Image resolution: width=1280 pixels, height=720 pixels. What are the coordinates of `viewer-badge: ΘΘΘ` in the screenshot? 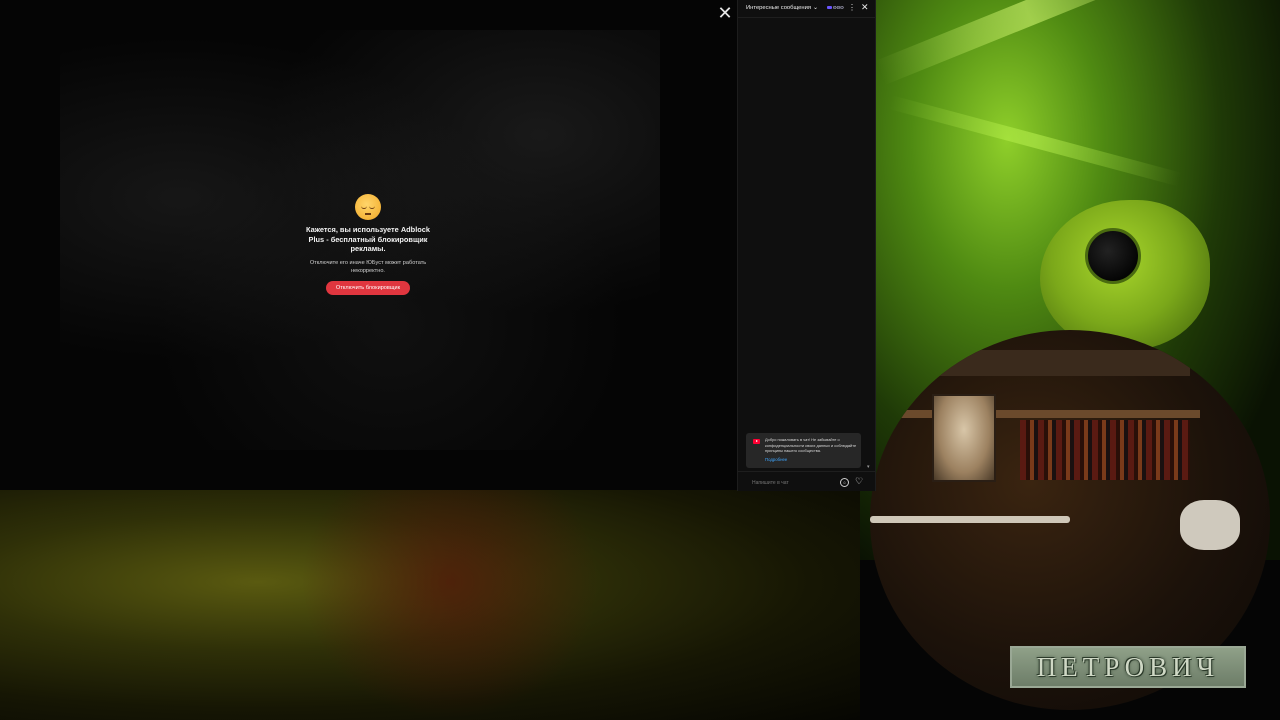 It's located at (835, 7).